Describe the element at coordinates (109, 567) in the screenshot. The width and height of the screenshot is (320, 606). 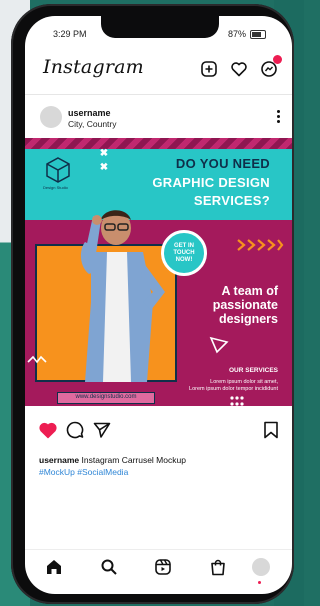
I see `search-icon` at that location.